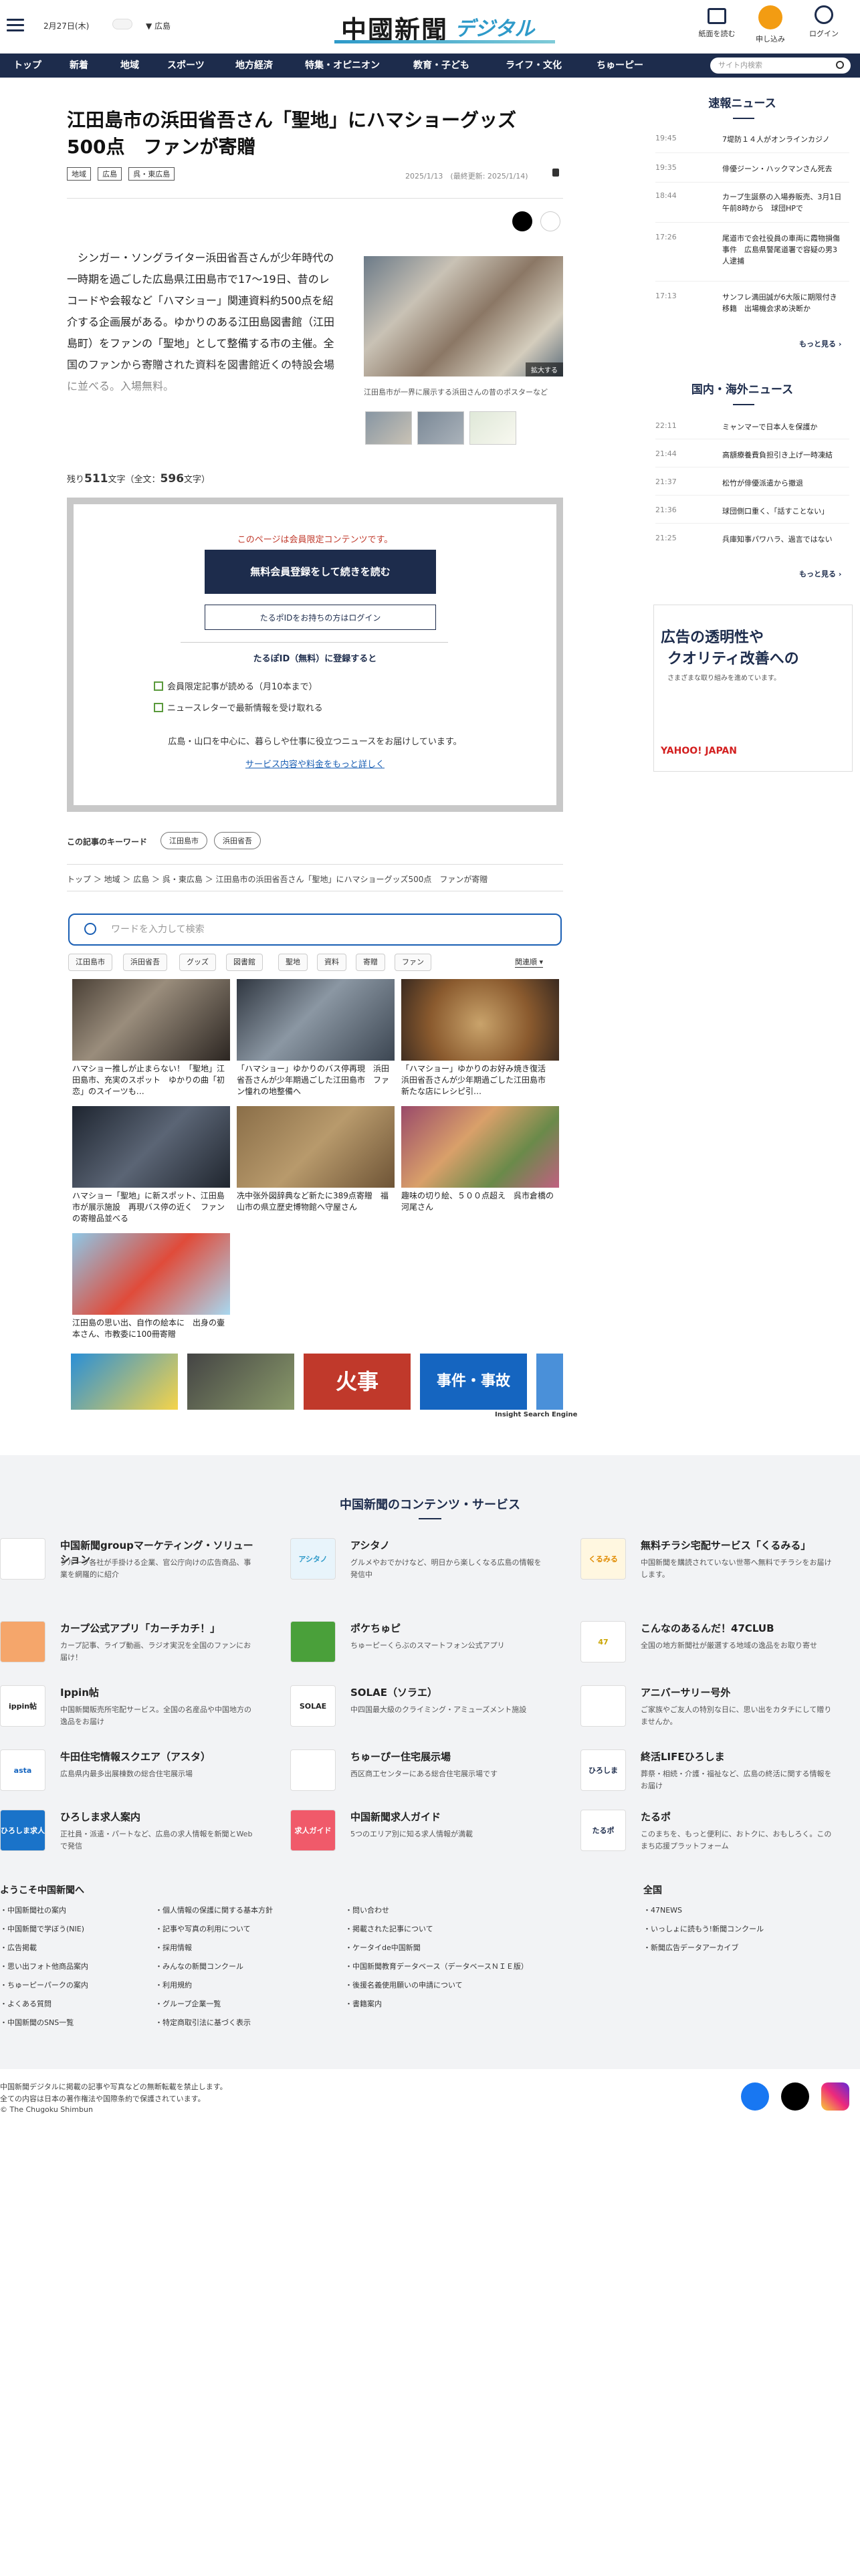  I want to click on newspaper-button: 紙面を読む, so click(717, 22).